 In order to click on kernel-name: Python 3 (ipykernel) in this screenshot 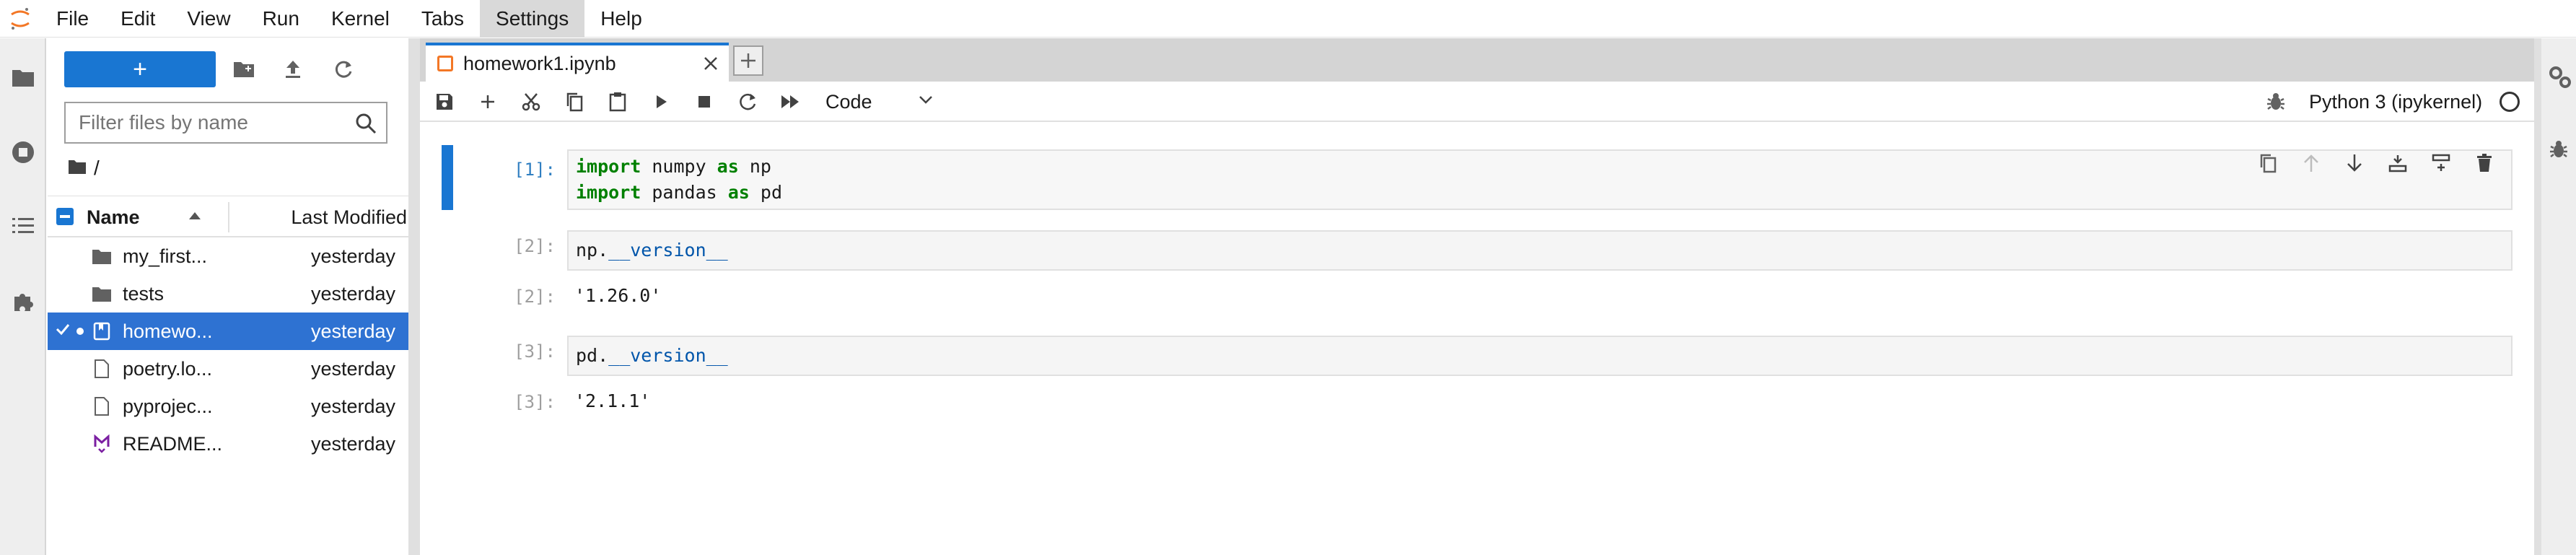, I will do `click(2395, 102)`.